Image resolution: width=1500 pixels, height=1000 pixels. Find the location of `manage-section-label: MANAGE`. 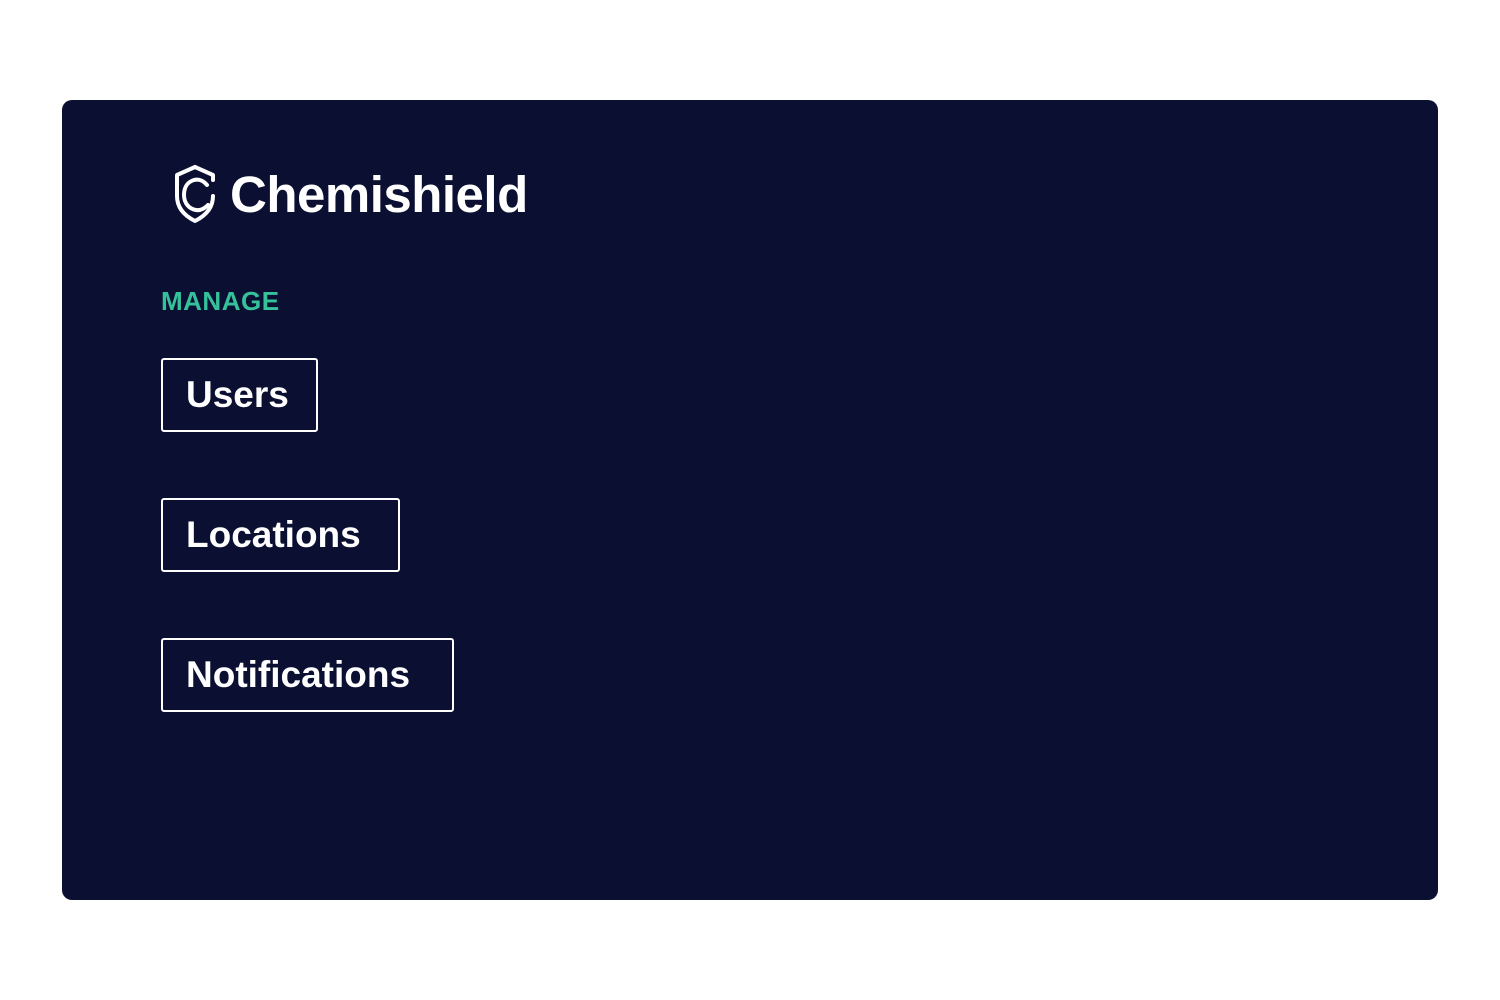

manage-section-label: MANAGE is located at coordinates (220, 301).